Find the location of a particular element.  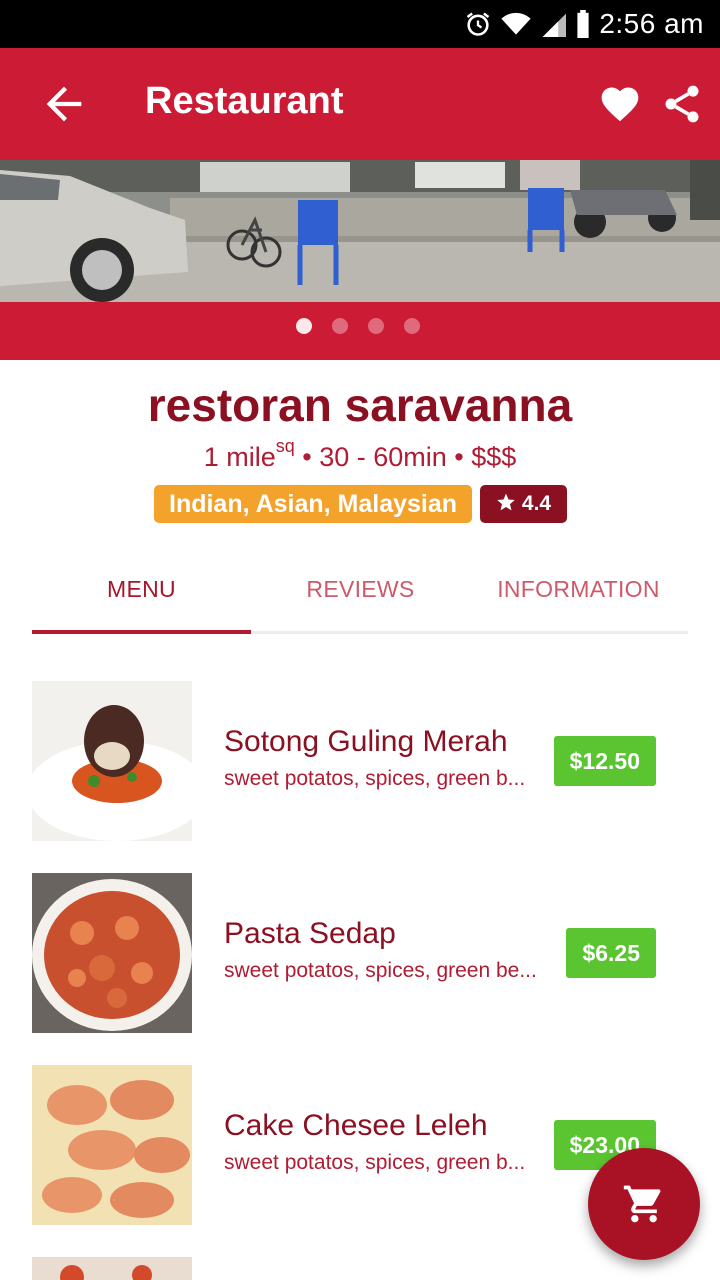

rating-value: 4.4 is located at coordinates (536, 503).